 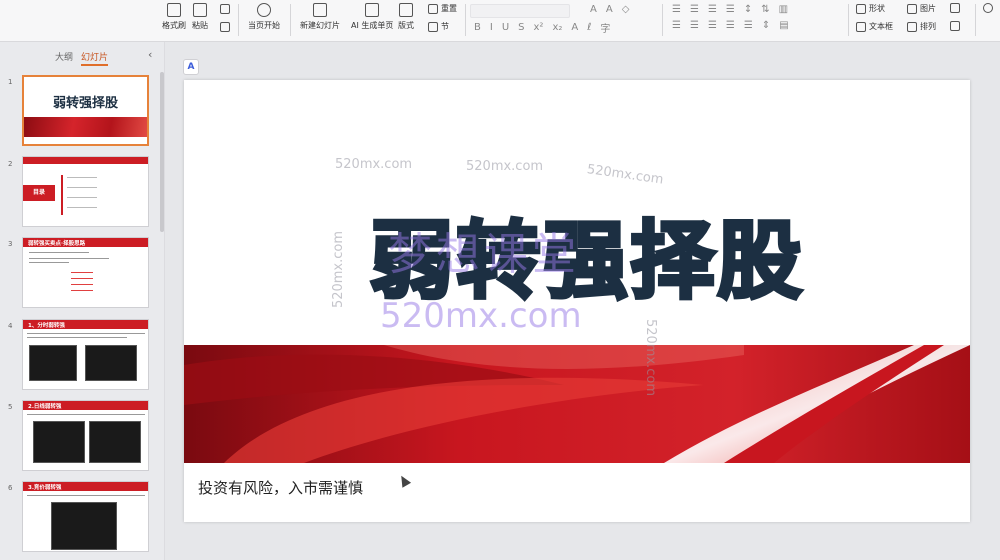 I want to click on indent-icon: ☰, so click(x=730, y=9).